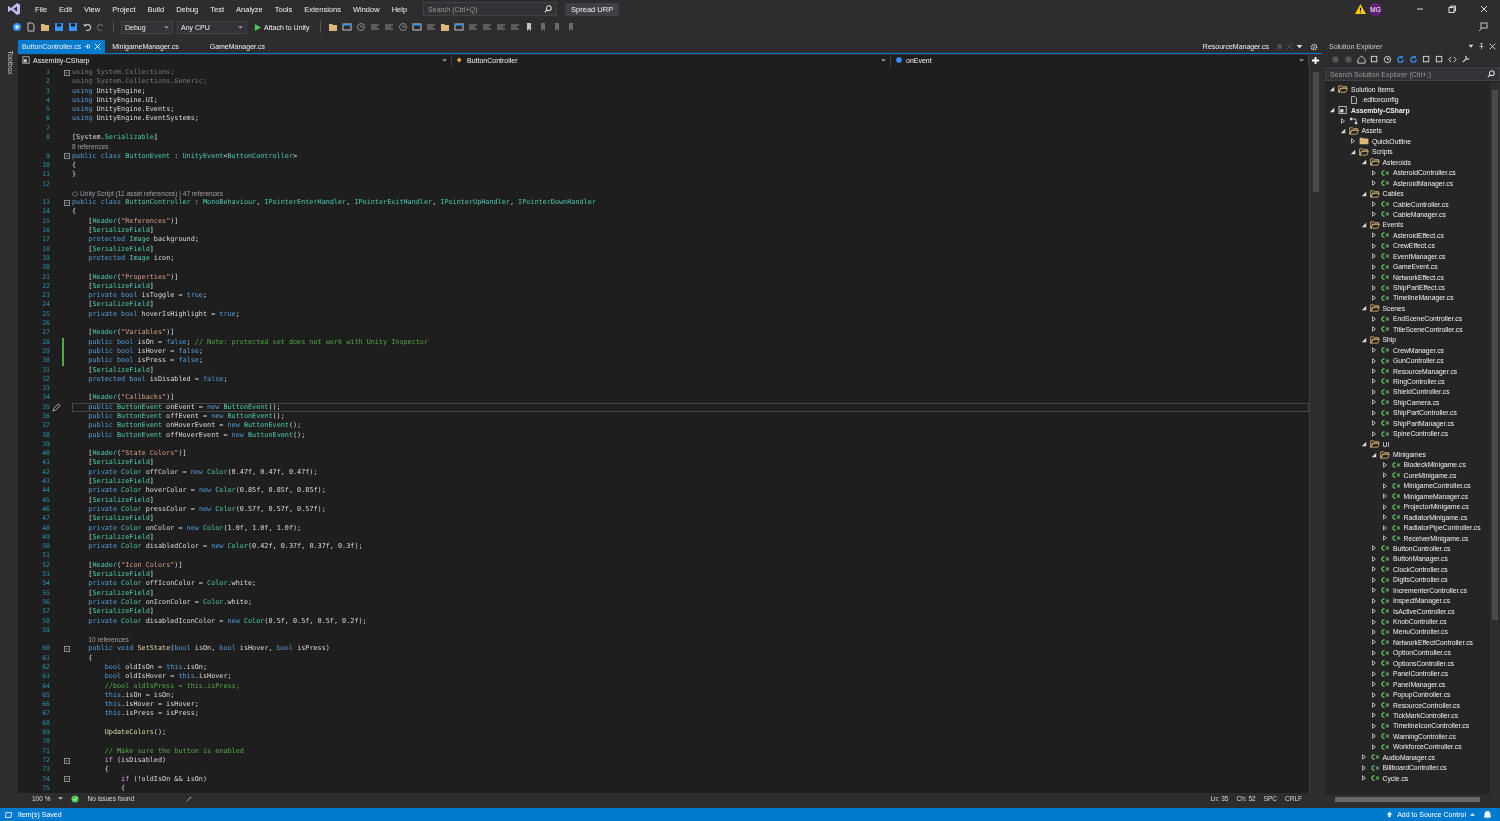 The height and width of the screenshot is (821, 1500). What do you see at coordinates (360, 27) in the screenshot?
I see `clock-icon` at bounding box center [360, 27].